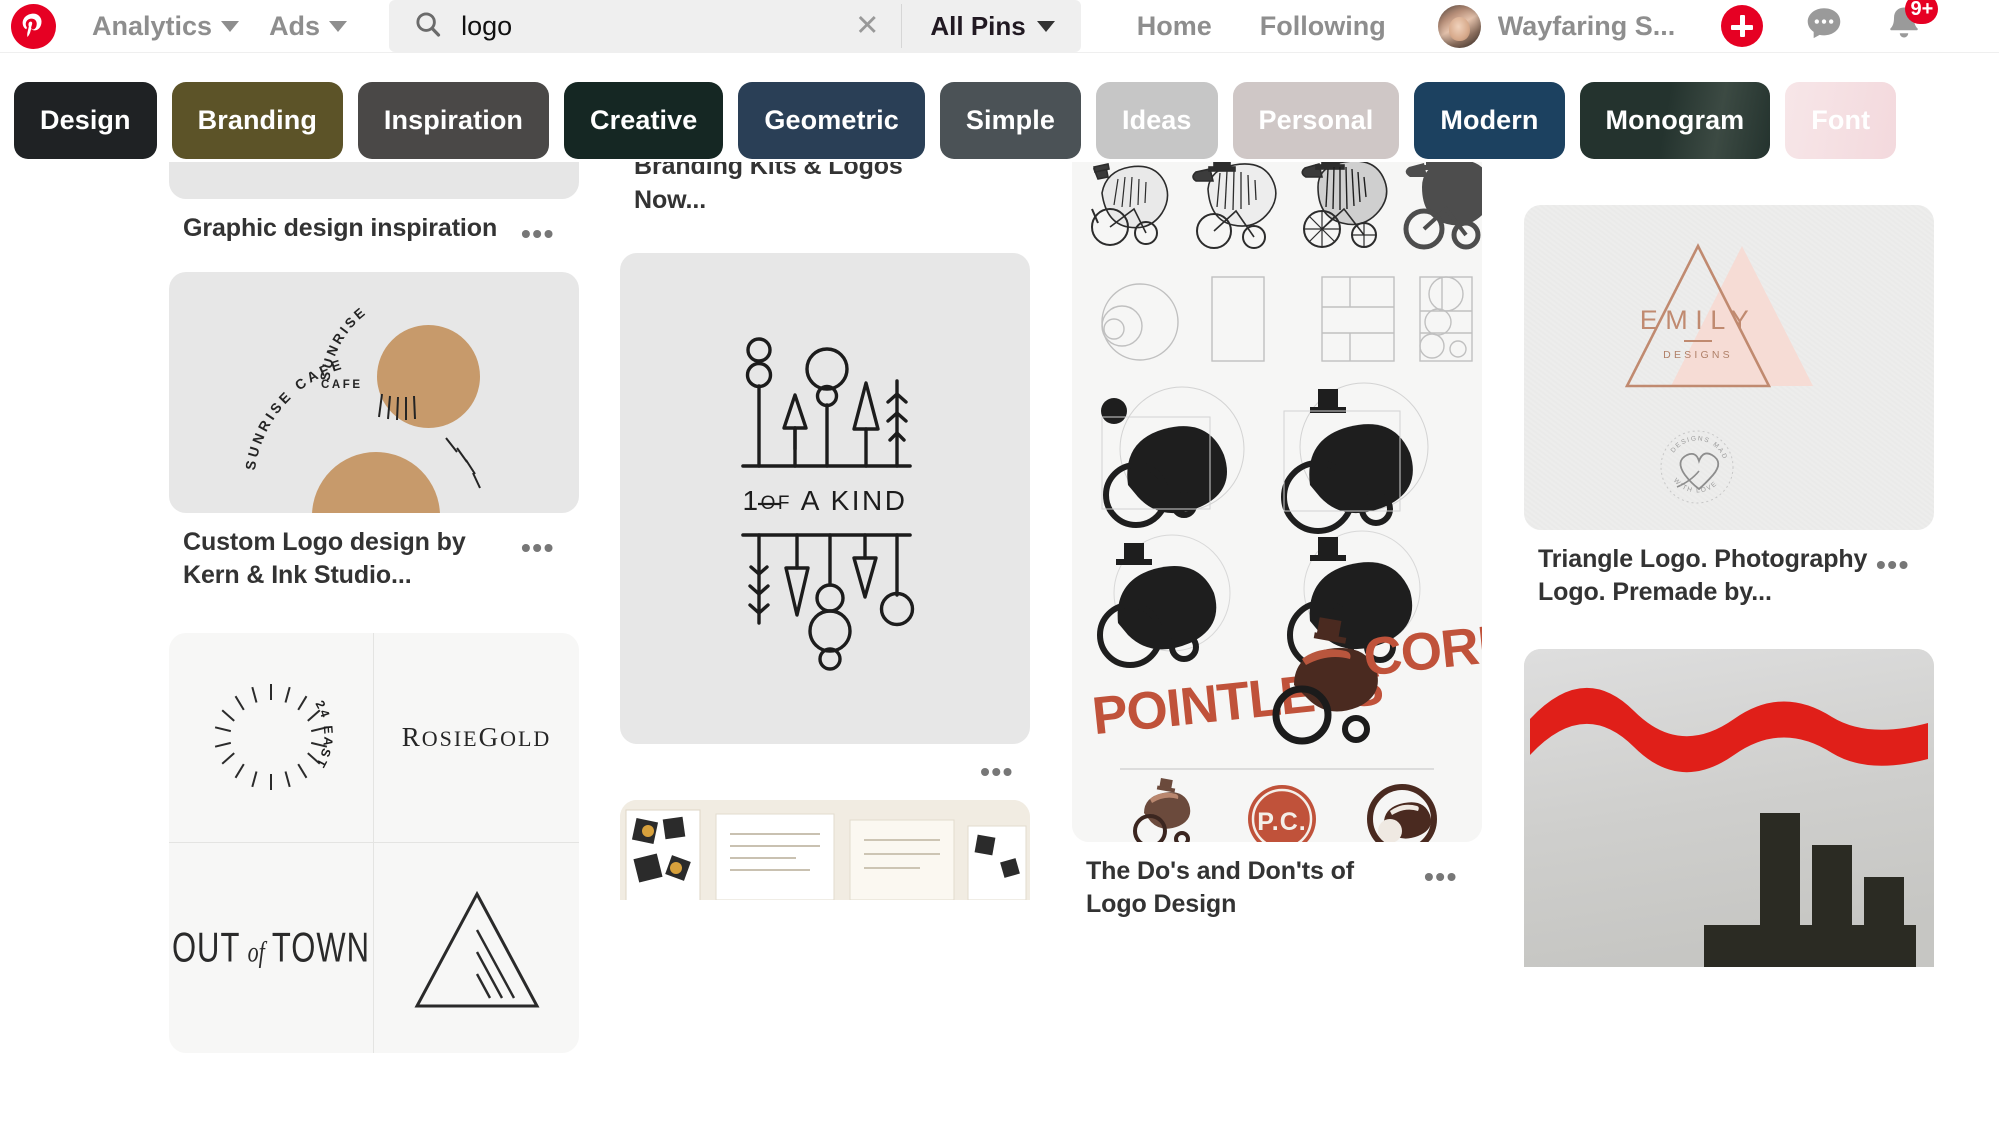  I want to click on filter-pill-simple: Simple, so click(1010, 120).